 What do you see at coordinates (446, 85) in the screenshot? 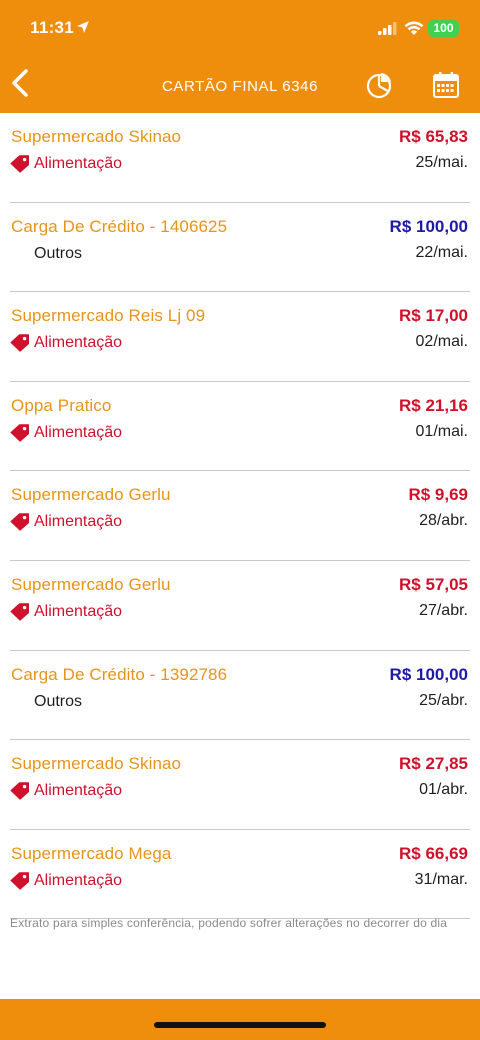
I see `calendar-icon` at bounding box center [446, 85].